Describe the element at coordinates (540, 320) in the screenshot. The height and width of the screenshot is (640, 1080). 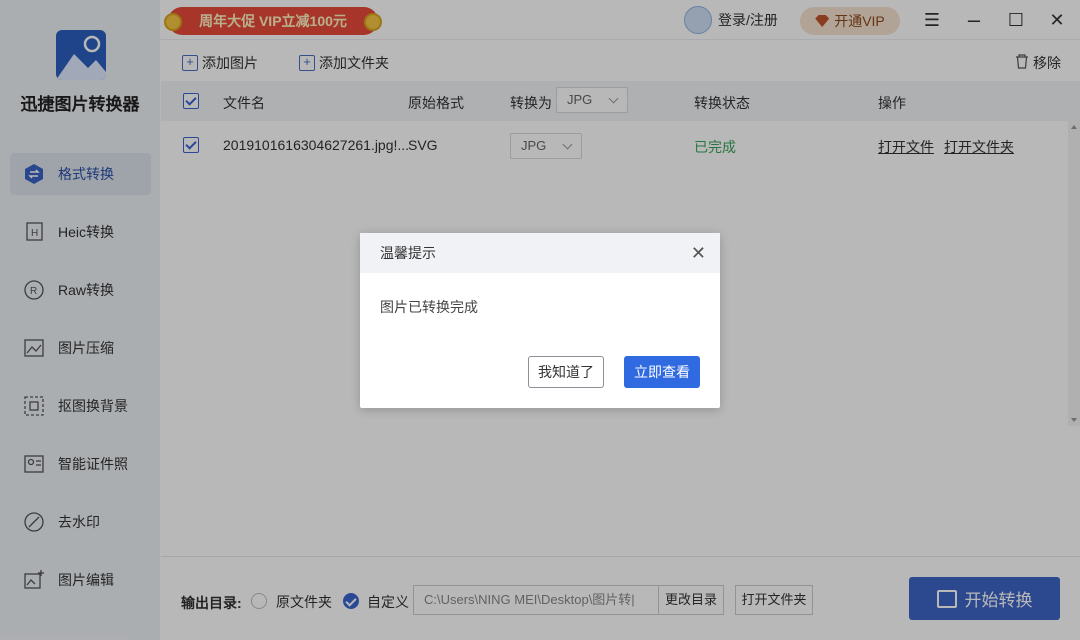
I see `notice-dialog: 温馨提示 ✕ 图片已转换完成 我知道了 立即查看` at that location.